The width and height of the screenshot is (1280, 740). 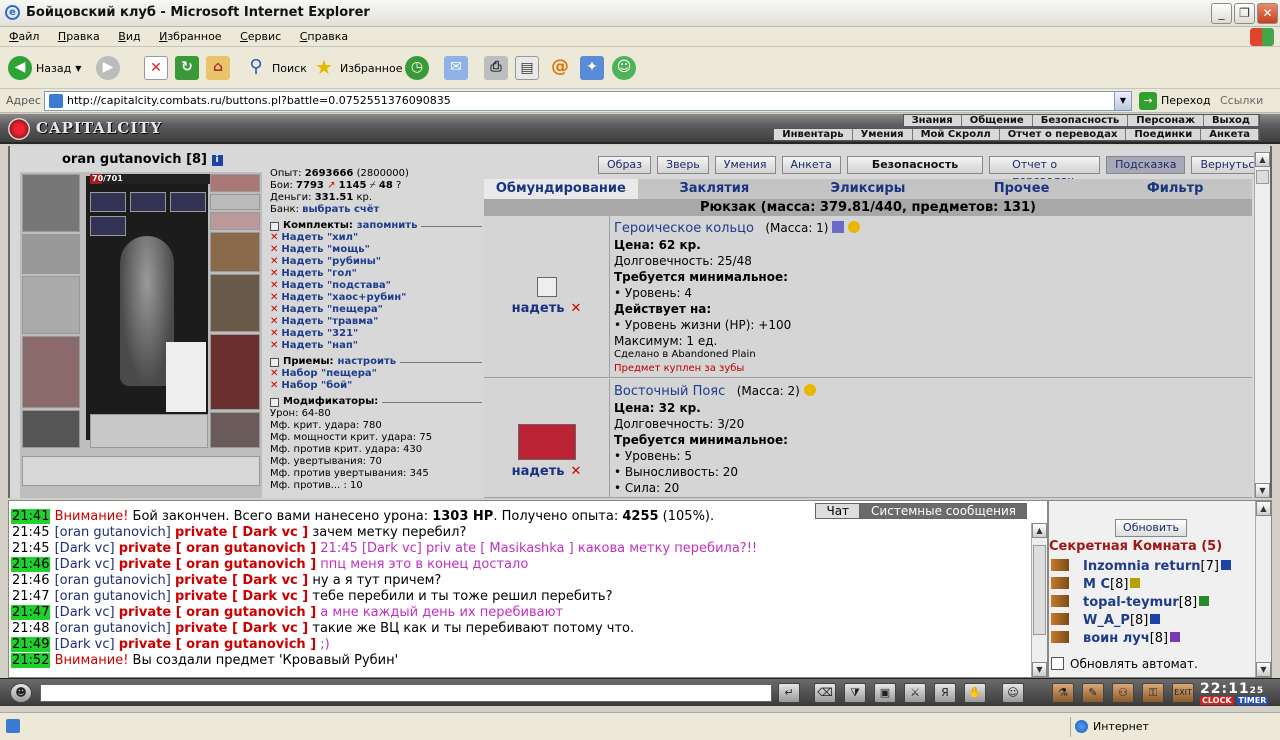 I want to click on item-name: Героическое кольцо, so click(x=684, y=228).